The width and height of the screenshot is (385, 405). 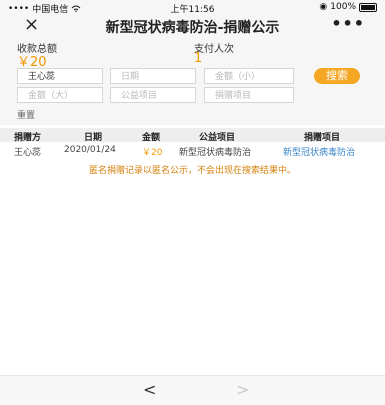 What do you see at coordinates (90, 150) in the screenshot?
I see `cell-date: 2020/01/24` at bounding box center [90, 150].